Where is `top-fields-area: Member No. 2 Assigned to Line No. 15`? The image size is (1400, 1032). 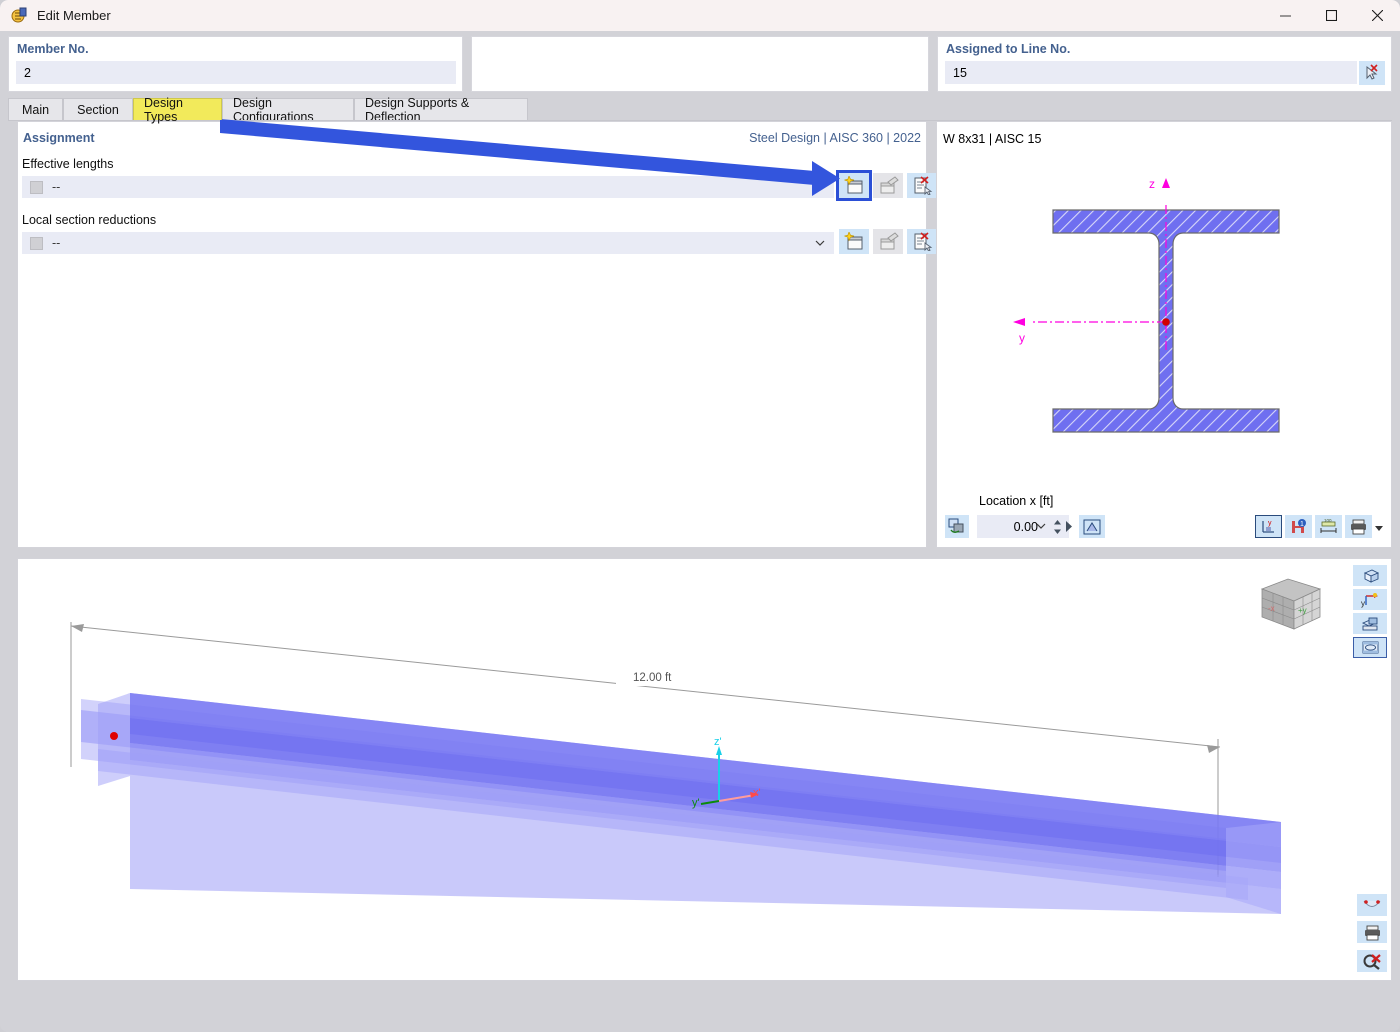 top-fields-area: Member No. 2 Assigned to Line No. 15 is located at coordinates (700, 64).